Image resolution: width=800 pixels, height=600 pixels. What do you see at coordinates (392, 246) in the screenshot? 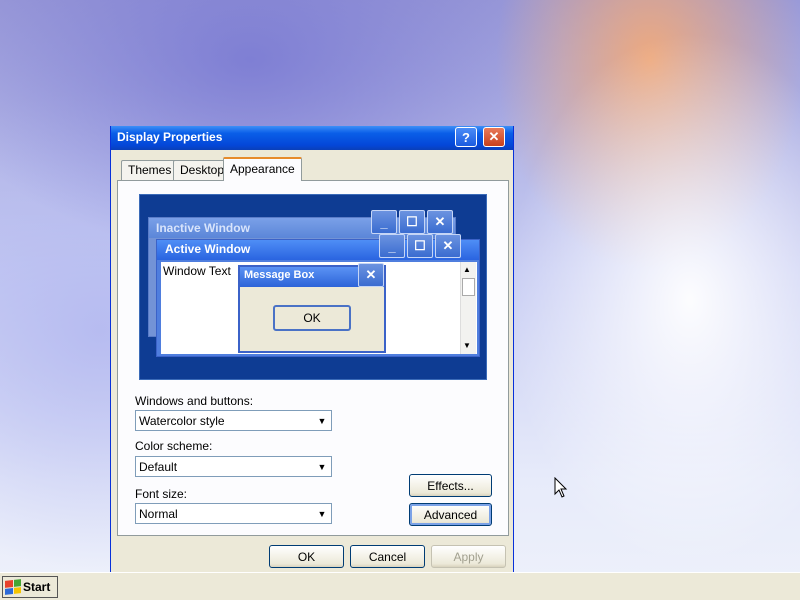
I see `active-minimize-icon: _` at bounding box center [392, 246].